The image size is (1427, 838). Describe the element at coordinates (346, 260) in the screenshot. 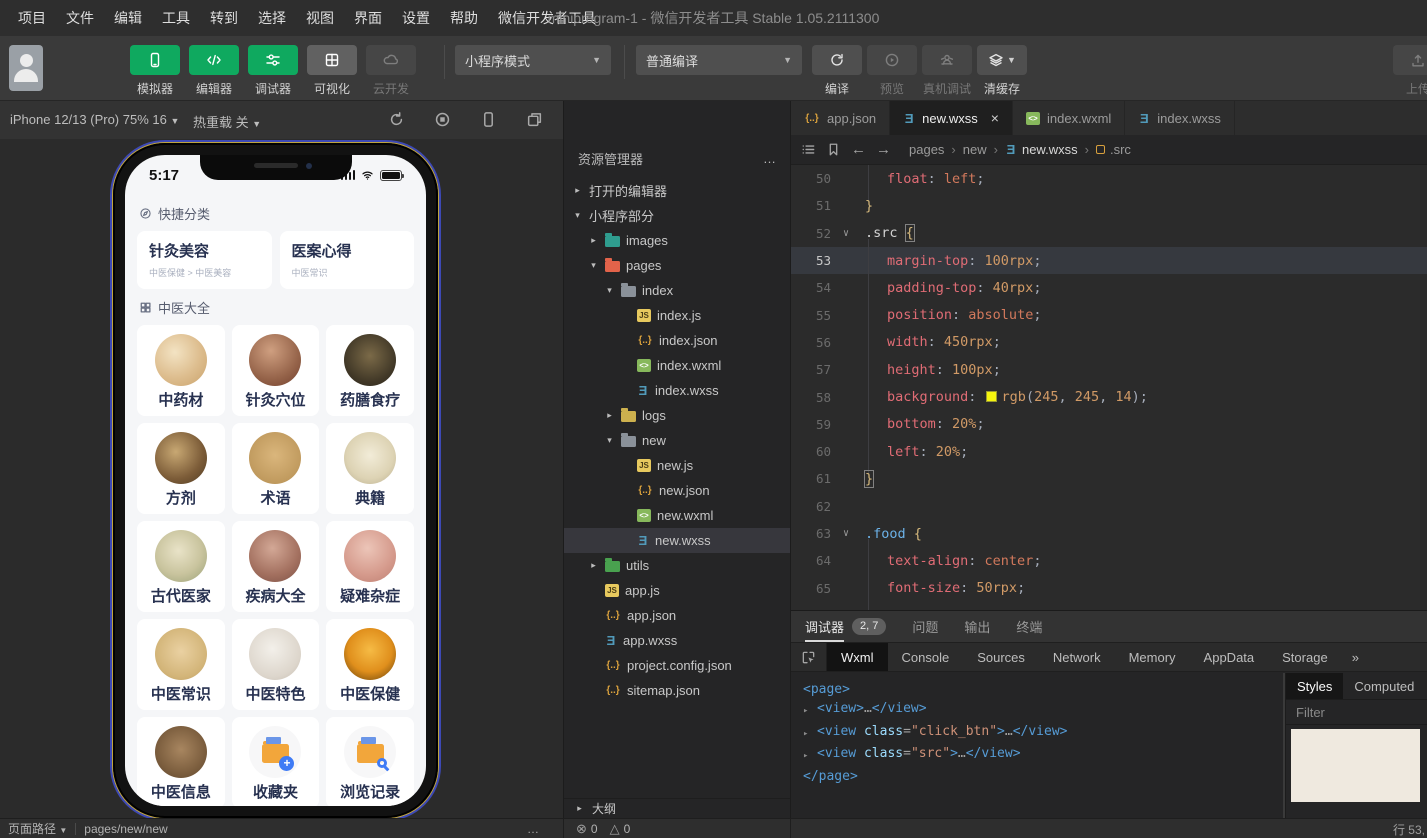

I see `quick-card: 医案心得 中医常识` at that location.